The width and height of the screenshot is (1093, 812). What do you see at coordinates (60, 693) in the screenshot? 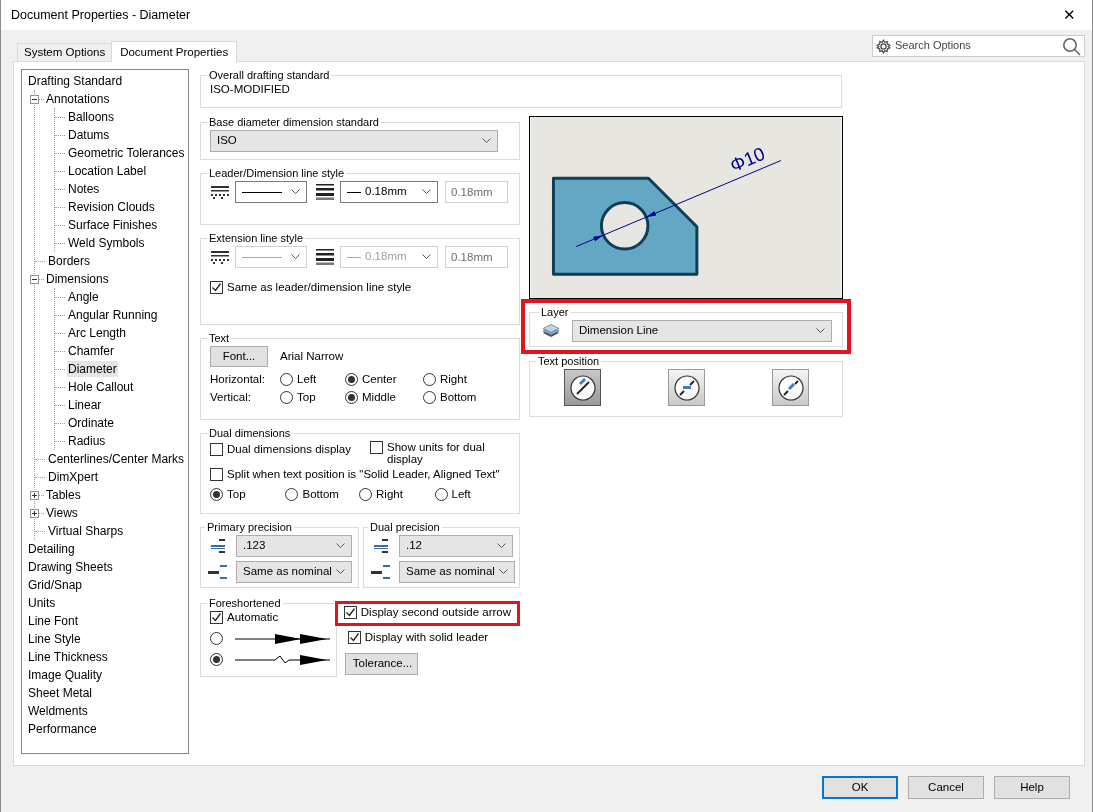
I see `tree-item: Sheet Metal` at bounding box center [60, 693].